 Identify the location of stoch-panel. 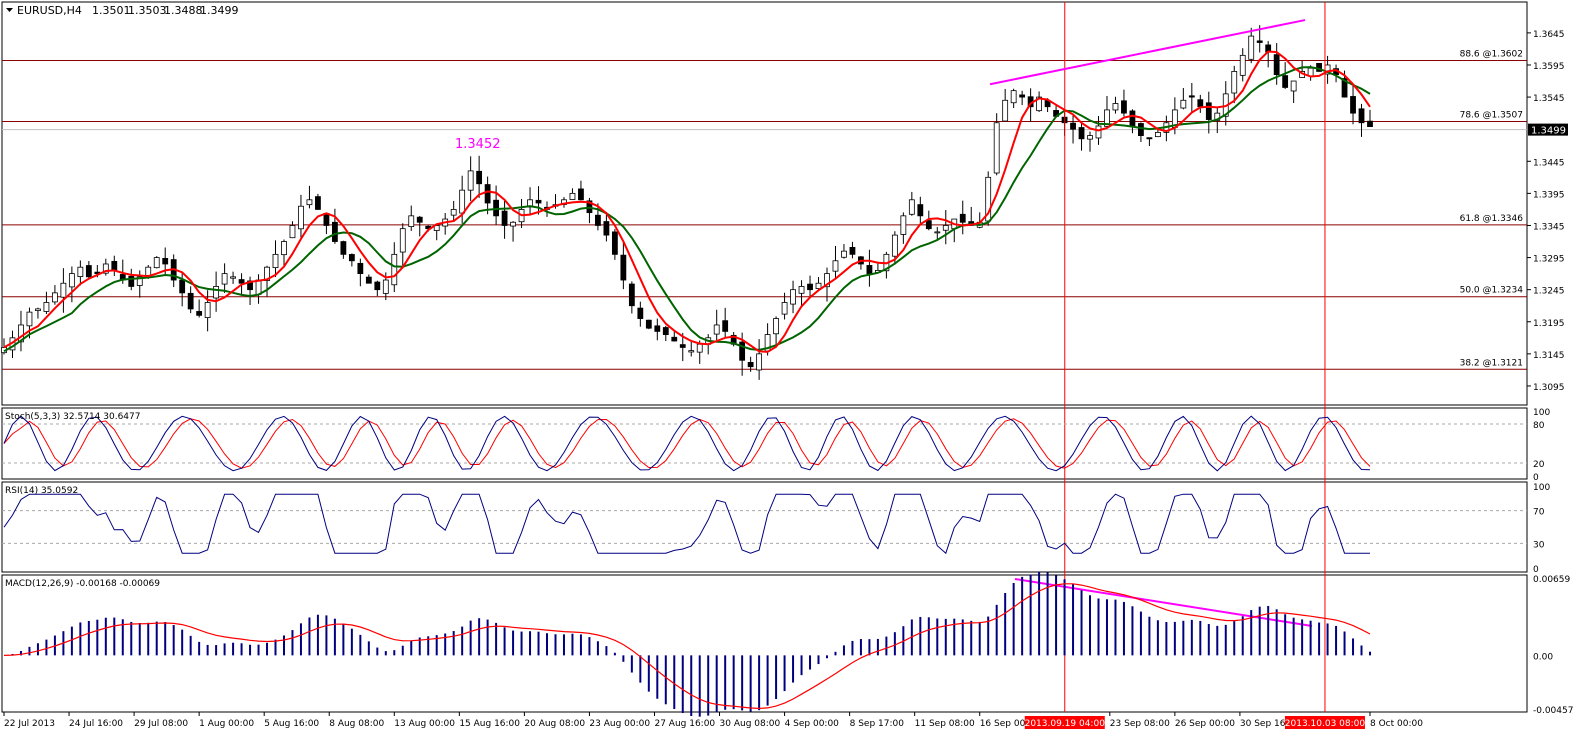
(764, 443).